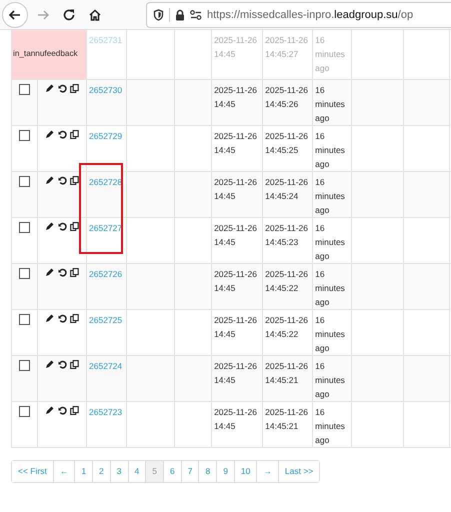 This screenshot has height=512, width=451. I want to click on record-id-link: 2652725, so click(105, 319).